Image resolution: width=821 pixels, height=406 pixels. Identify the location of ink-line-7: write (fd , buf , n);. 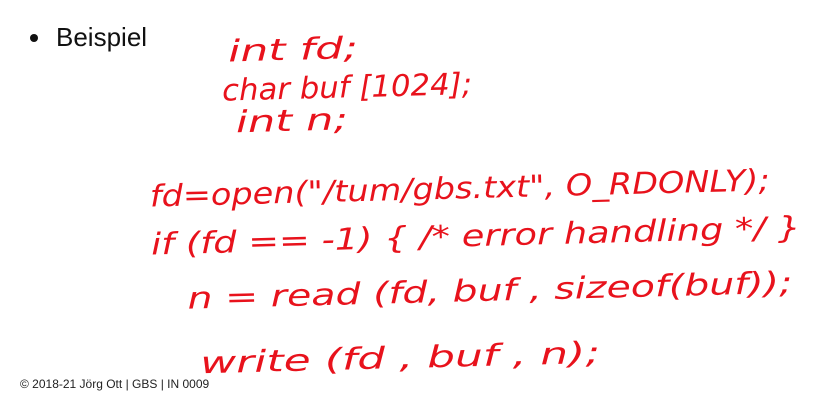
(400, 358).